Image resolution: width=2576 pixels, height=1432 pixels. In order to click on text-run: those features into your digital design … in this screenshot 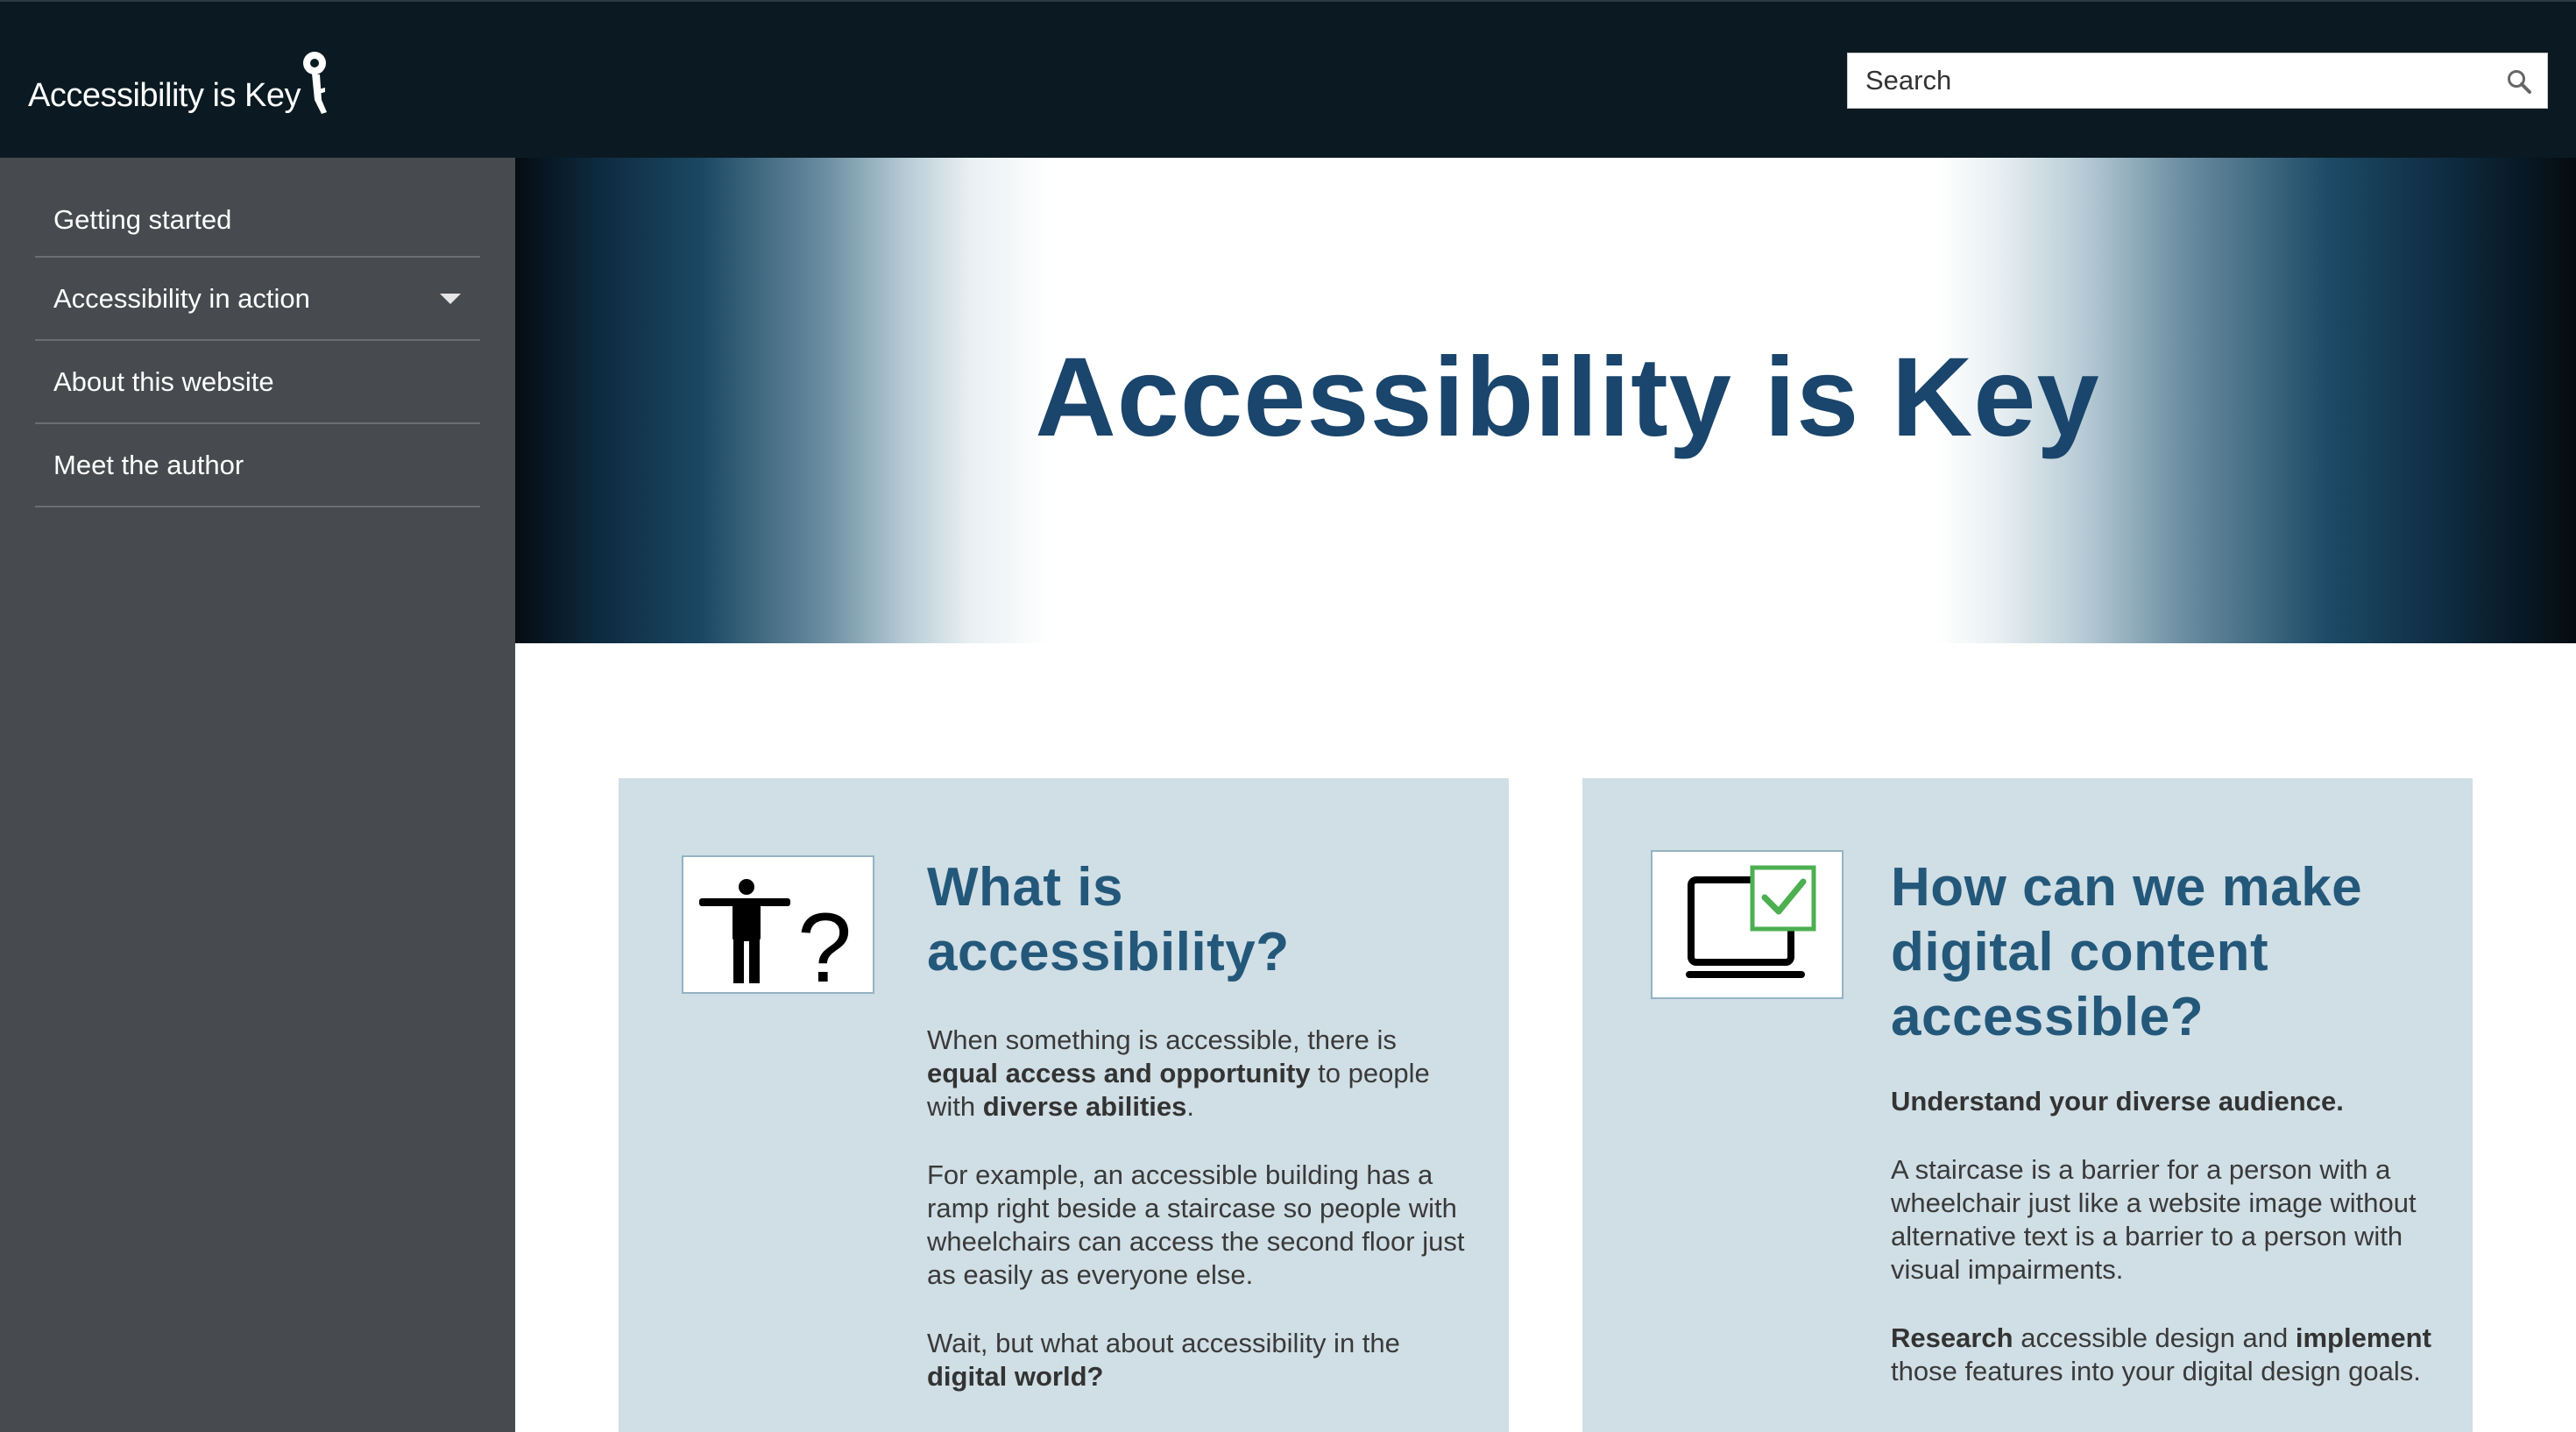, I will do `click(2156, 1371)`.